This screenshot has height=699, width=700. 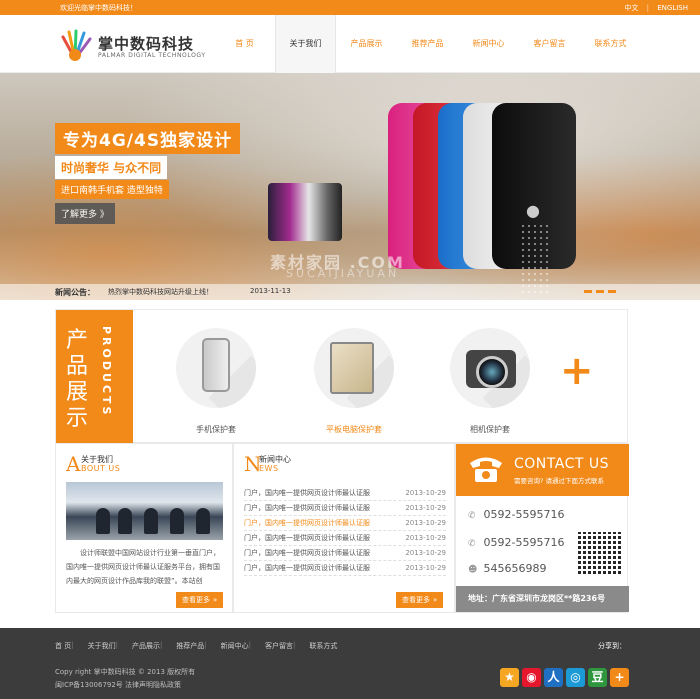 I want to click on contact-qq: 545656989, so click(x=515, y=568).